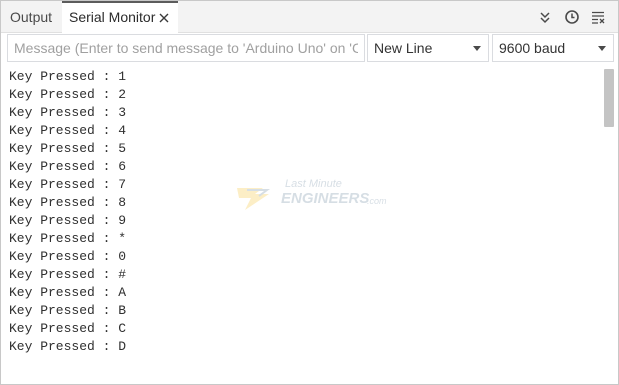  What do you see at coordinates (253, 199) in the screenshot?
I see `lightning-logo-icon` at bounding box center [253, 199].